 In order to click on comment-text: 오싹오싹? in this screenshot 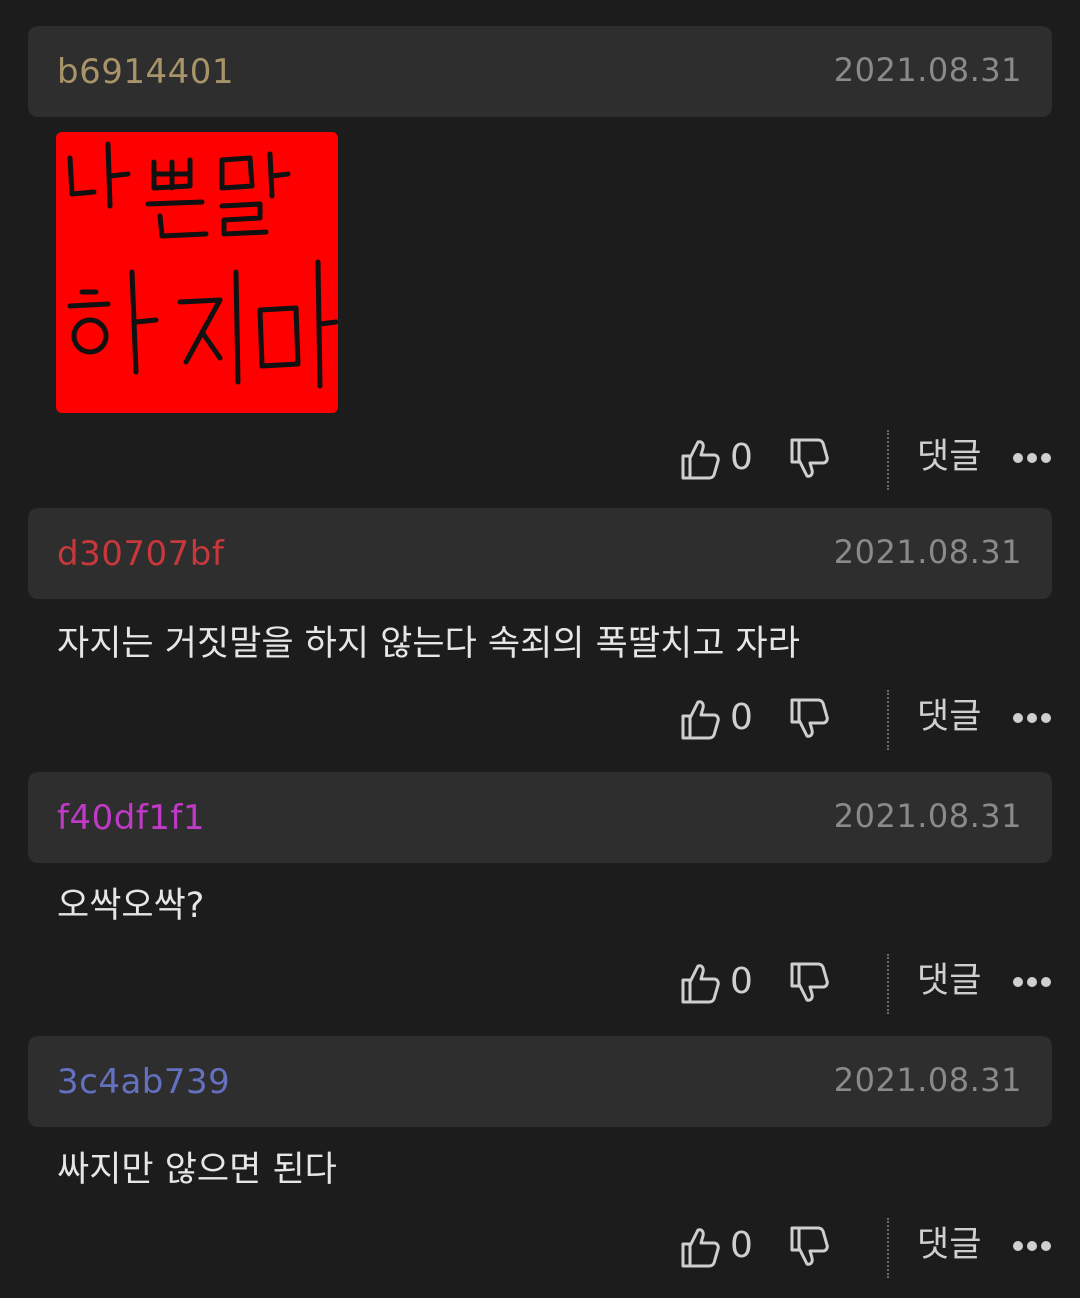, I will do `click(131, 906)`.